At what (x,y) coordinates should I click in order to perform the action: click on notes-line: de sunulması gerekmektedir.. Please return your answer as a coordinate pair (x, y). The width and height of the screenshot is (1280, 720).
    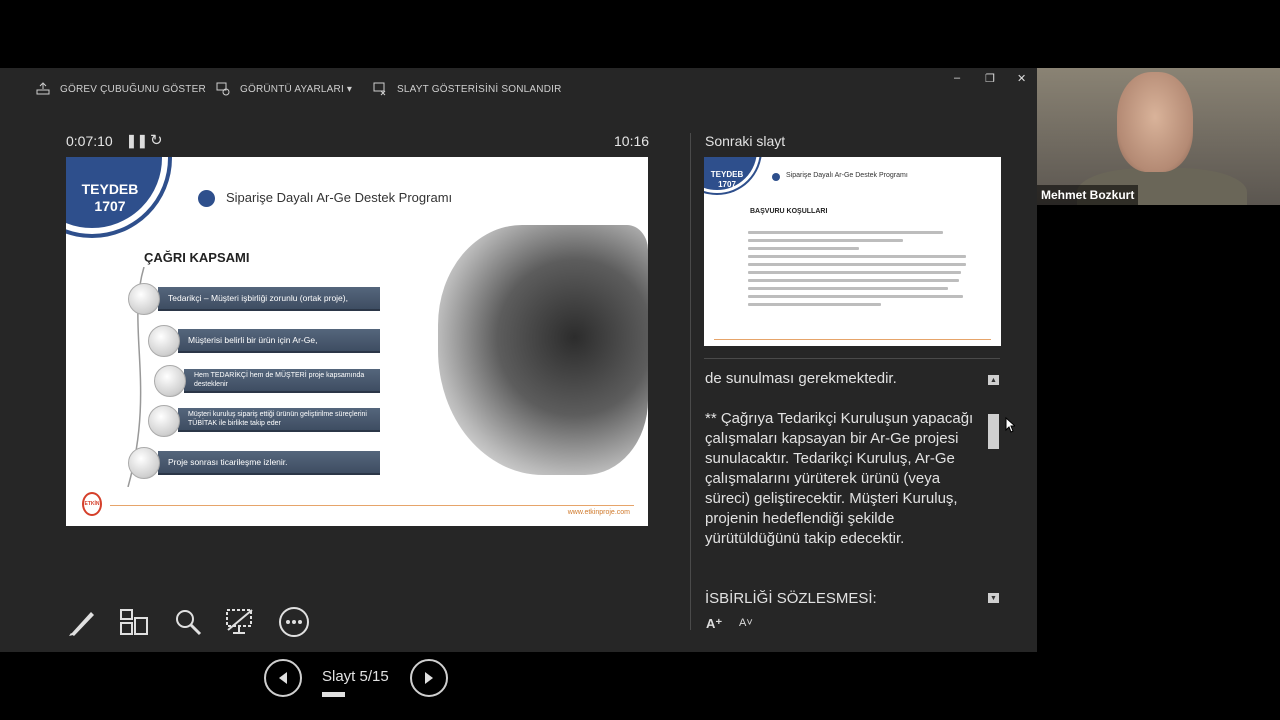
    Looking at the image, I should click on (801, 378).